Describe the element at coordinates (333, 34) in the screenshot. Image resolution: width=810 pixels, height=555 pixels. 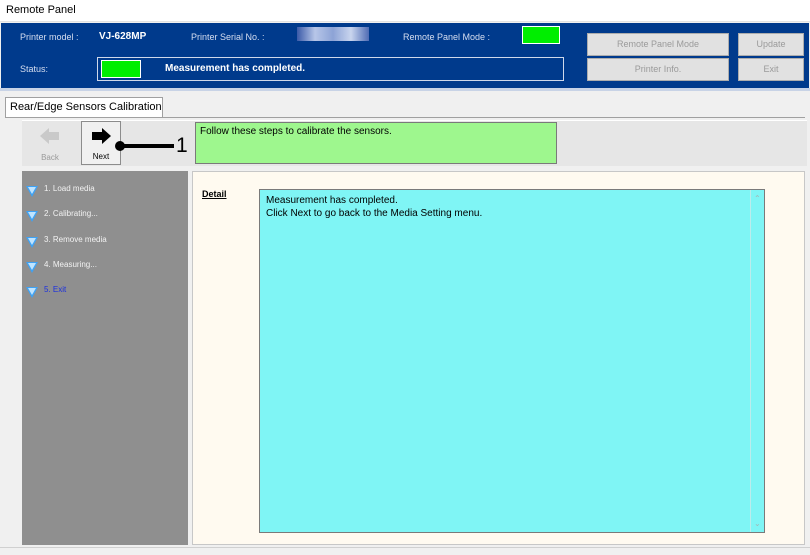
I see `serial-number-masked` at that location.